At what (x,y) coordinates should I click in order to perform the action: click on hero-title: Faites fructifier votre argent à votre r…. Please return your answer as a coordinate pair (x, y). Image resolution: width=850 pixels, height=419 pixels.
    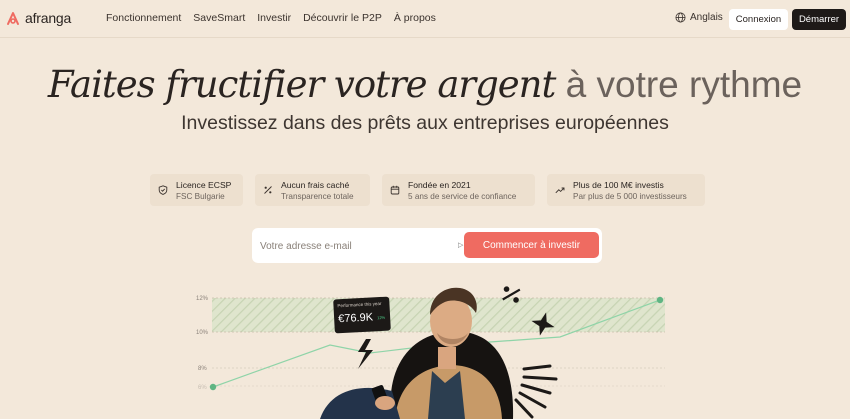
    Looking at the image, I should click on (425, 85).